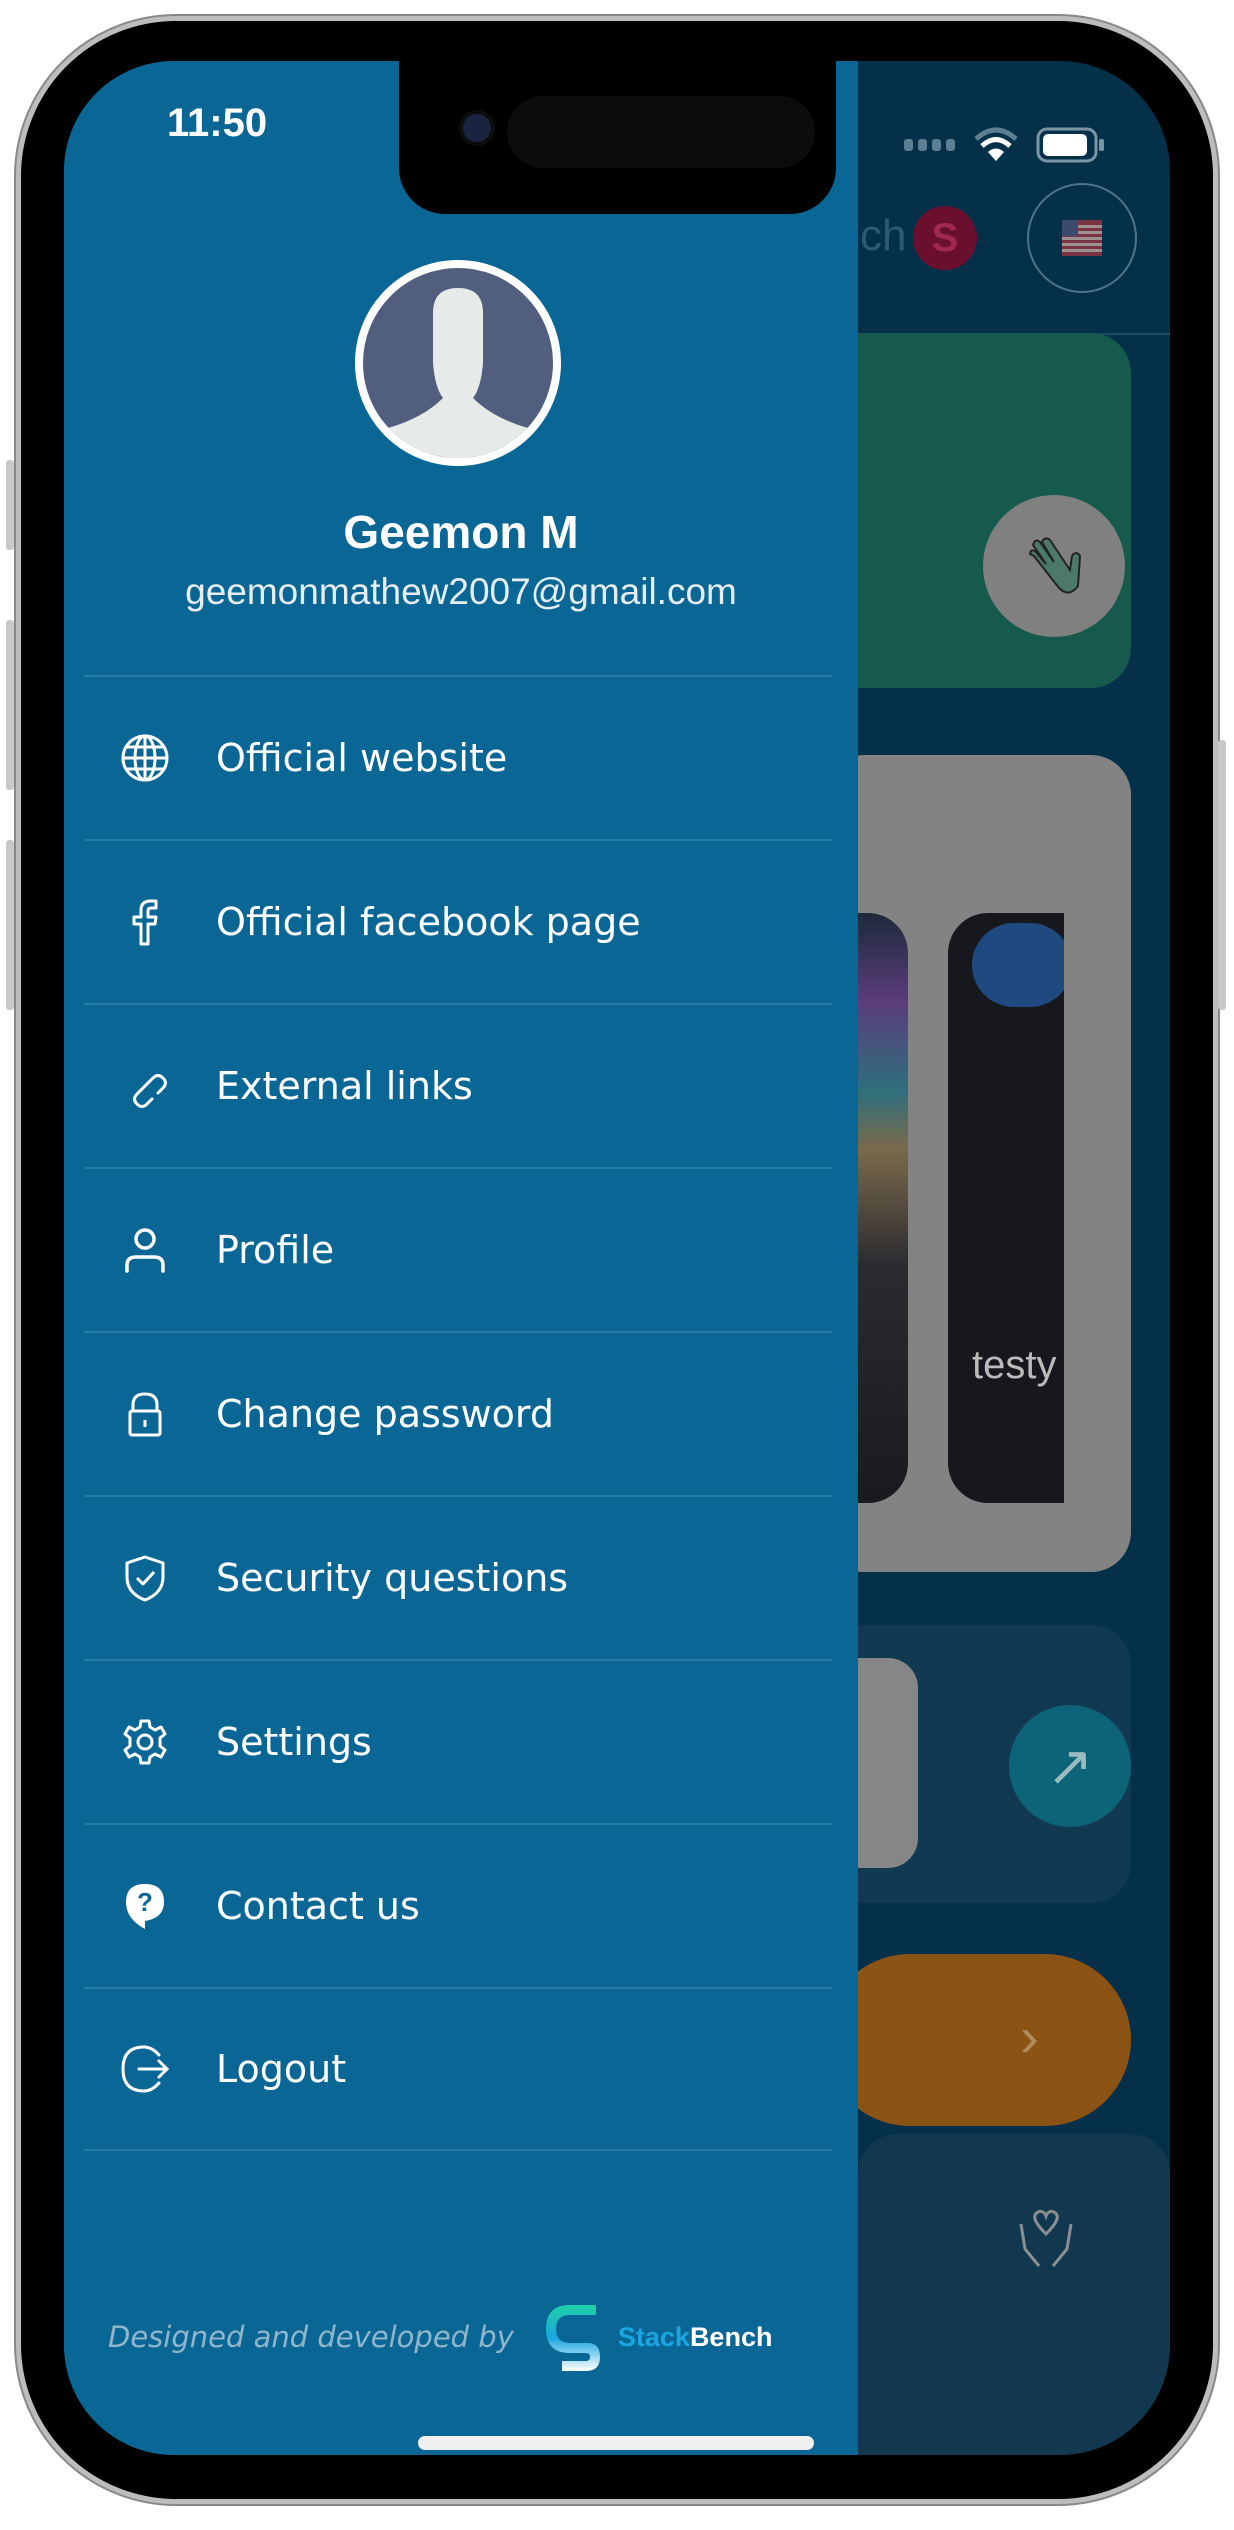 The width and height of the screenshot is (1234, 2530). I want to click on event-title-partial: testy, so click(1014, 1365).